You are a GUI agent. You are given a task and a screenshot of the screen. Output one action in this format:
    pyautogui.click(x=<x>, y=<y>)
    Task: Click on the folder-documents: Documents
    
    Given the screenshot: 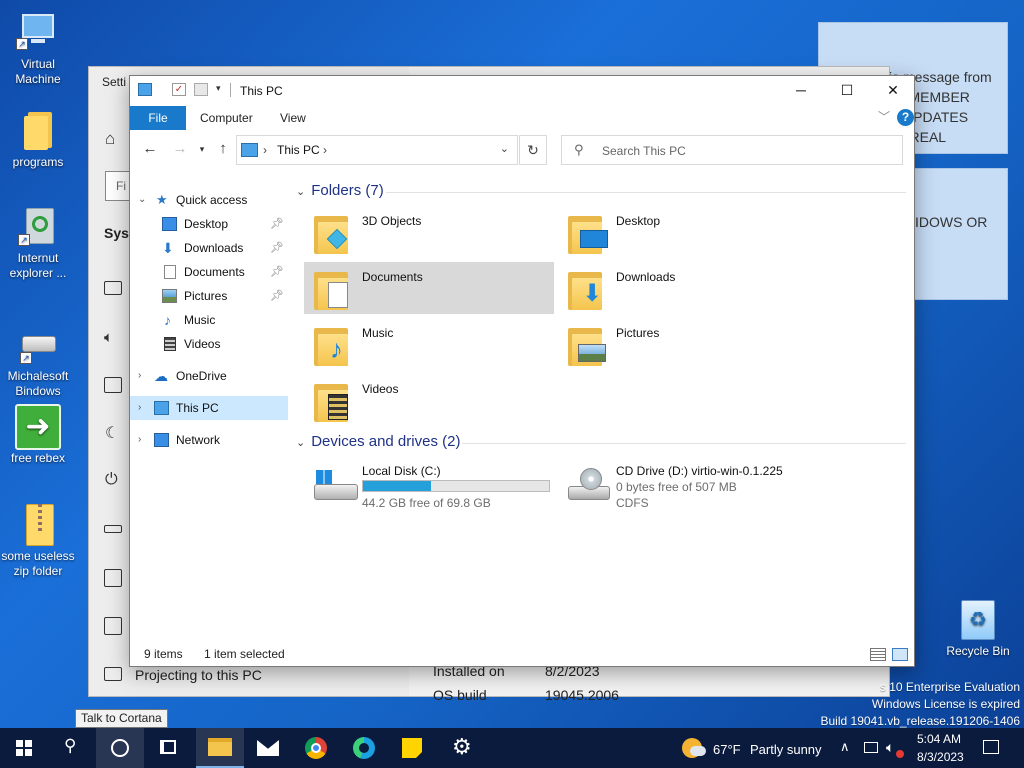 What is the action you would take?
    pyautogui.click(x=429, y=288)
    